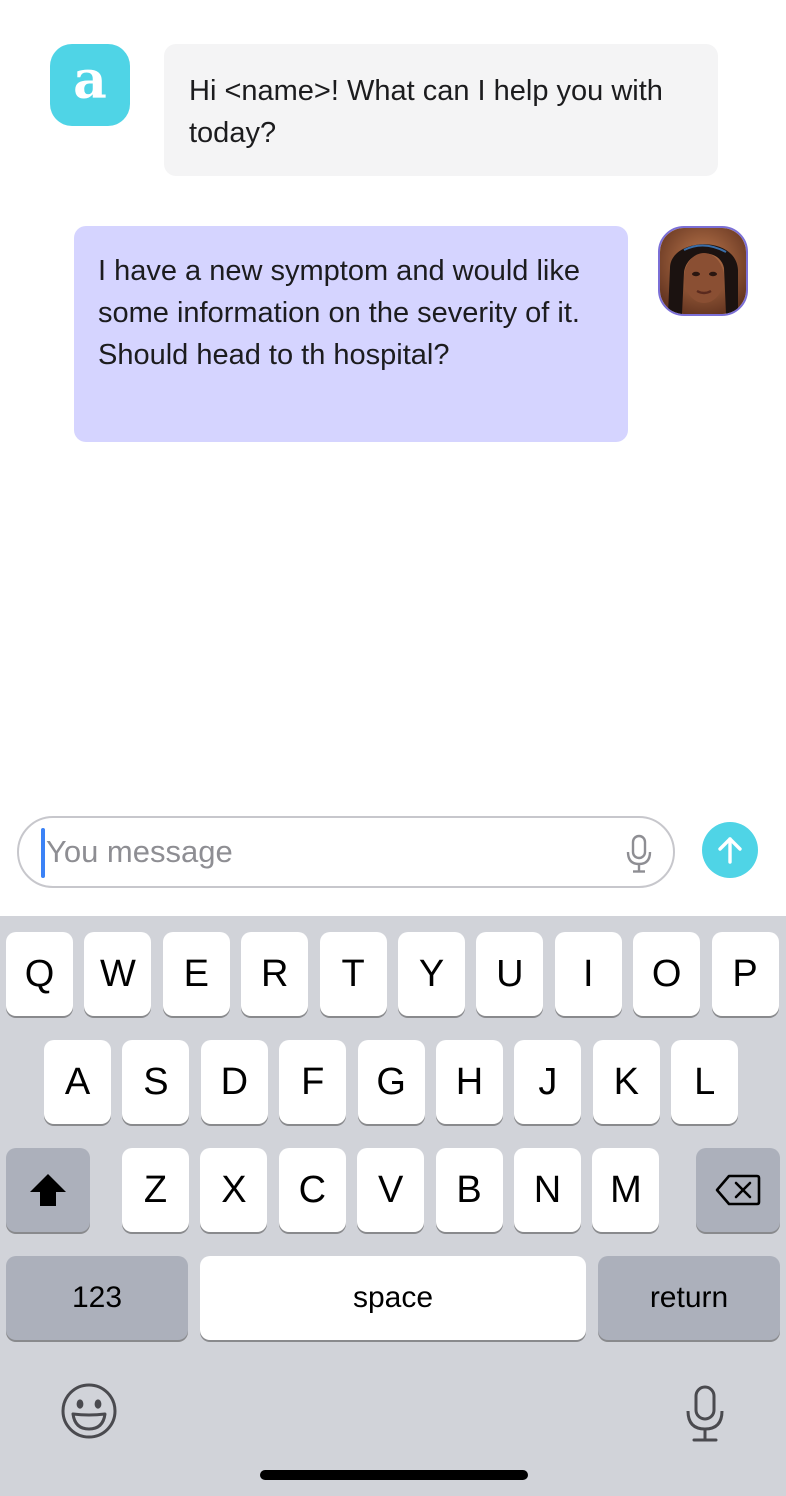 The width and height of the screenshot is (786, 1496). I want to click on key-f: F, so click(313, 1082).